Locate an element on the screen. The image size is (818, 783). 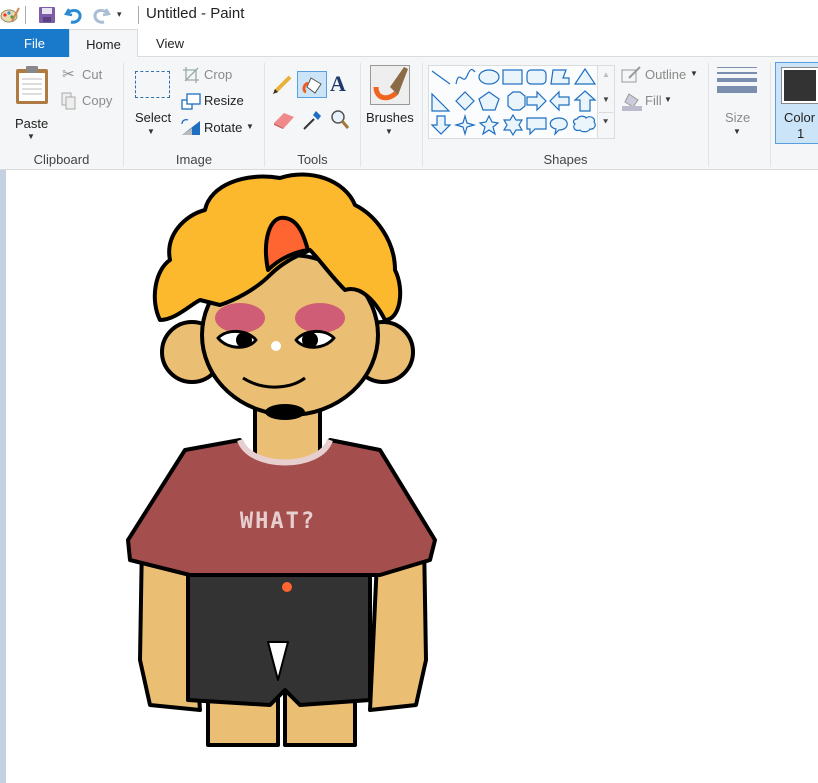
color1-number: 1 is located at coordinates (801, 133).